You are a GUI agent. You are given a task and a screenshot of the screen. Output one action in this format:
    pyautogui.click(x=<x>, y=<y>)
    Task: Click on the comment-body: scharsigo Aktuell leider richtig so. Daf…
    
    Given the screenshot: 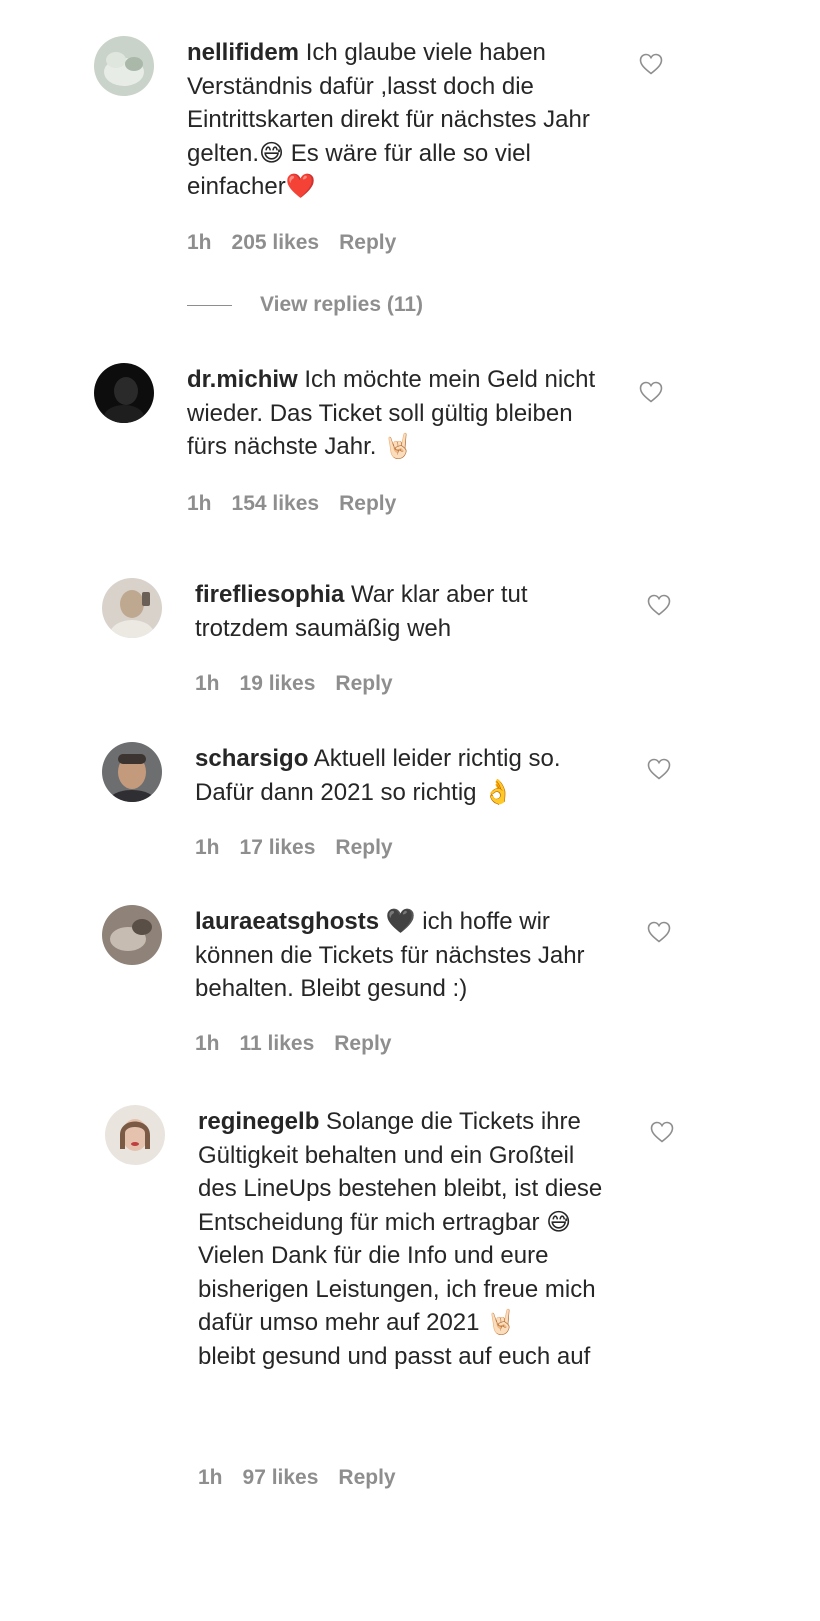 What is the action you would take?
    pyautogui.click(x=415, y=775)
    